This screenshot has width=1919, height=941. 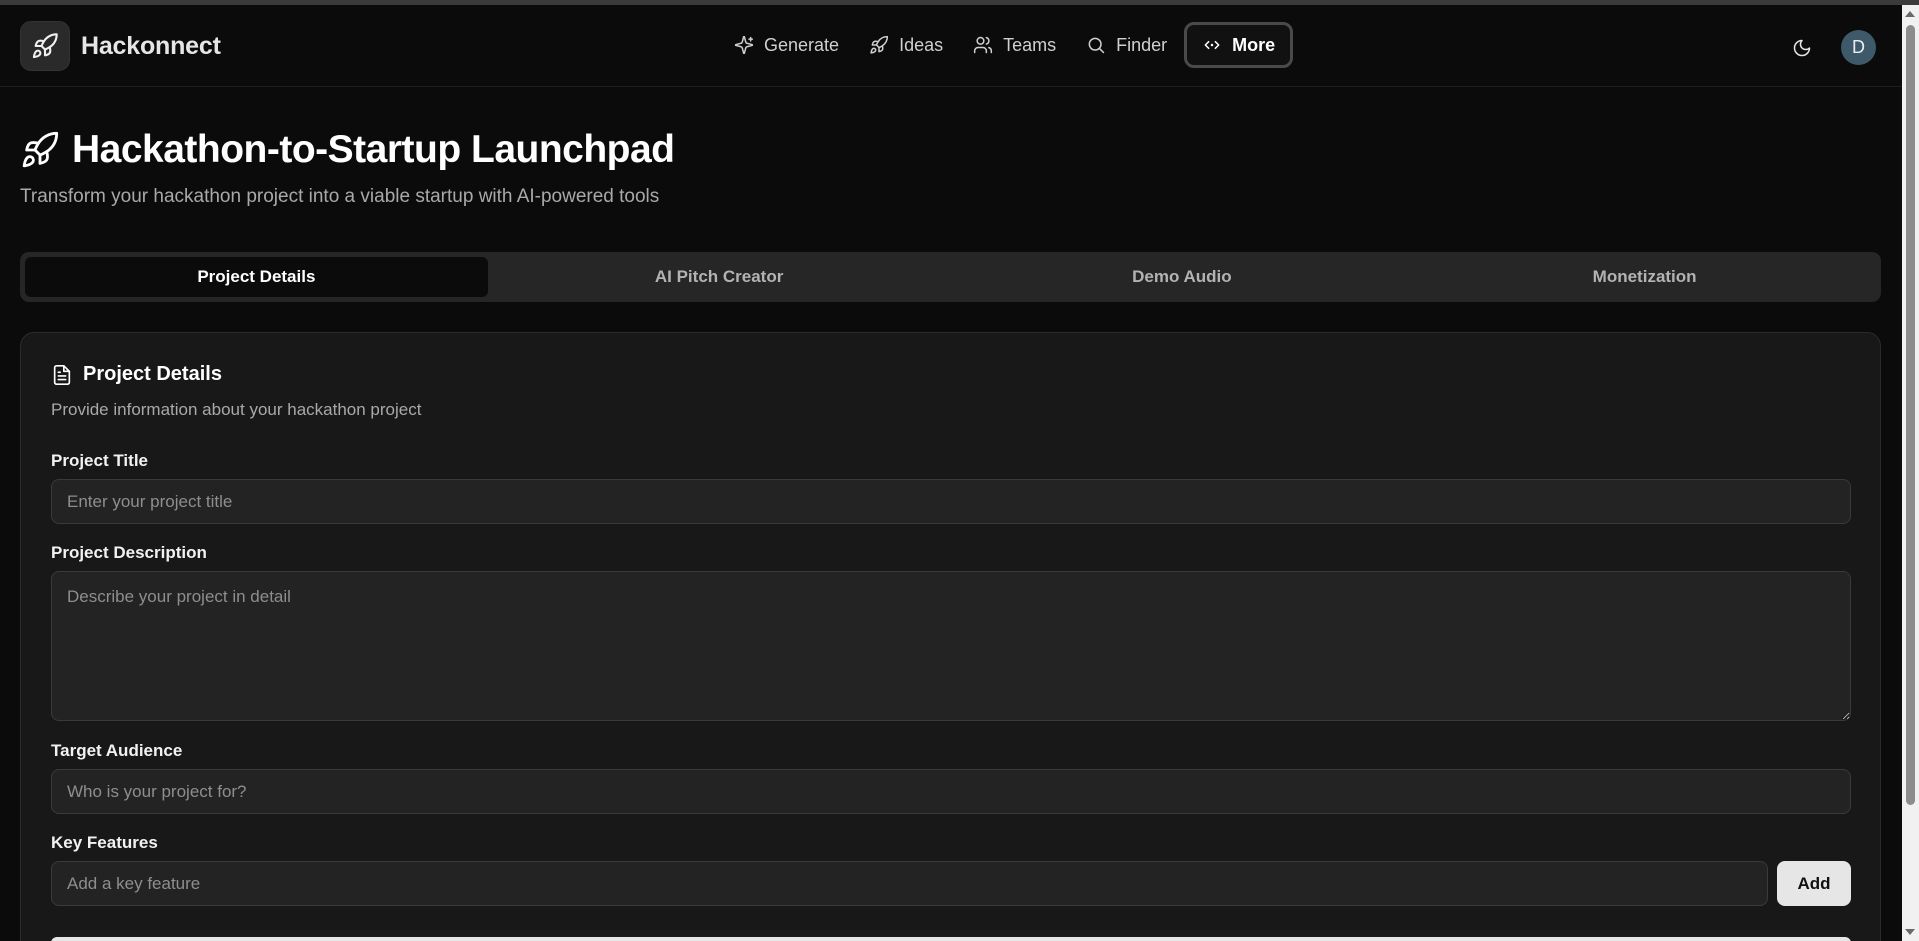 I want to click on users-icon, so click(x=983, y=45).